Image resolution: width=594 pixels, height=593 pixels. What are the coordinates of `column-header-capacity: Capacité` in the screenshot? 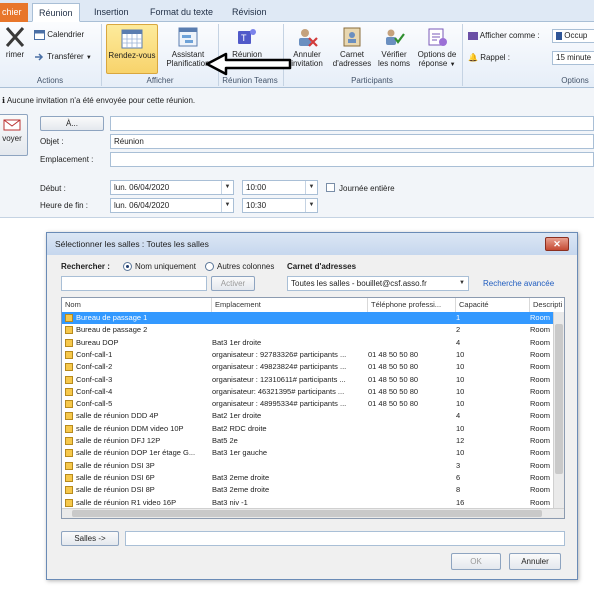 It's located at (493, 305).